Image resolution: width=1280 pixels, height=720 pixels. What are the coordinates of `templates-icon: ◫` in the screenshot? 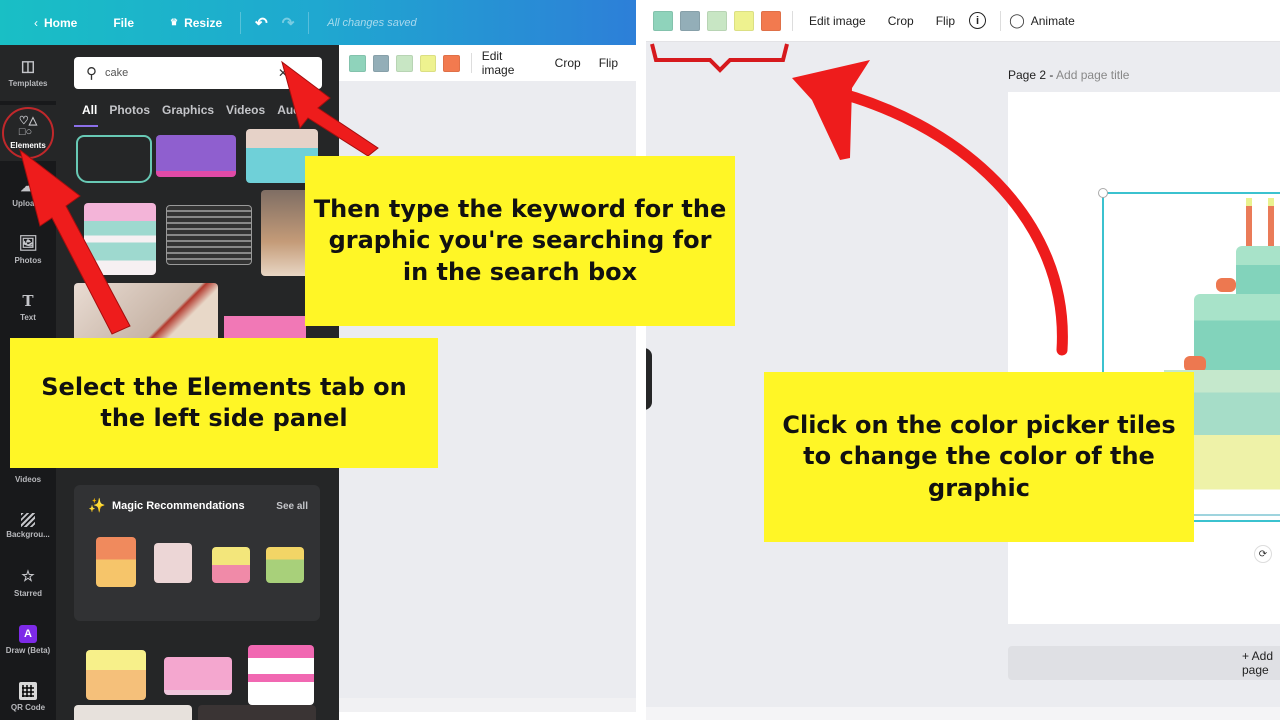 It's located at (28, 66).